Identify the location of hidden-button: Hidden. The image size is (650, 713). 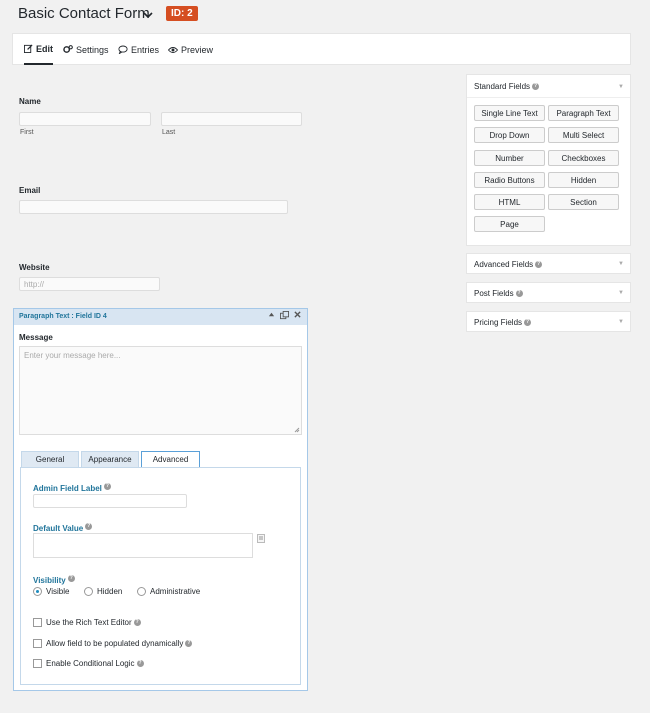
(583, 180).